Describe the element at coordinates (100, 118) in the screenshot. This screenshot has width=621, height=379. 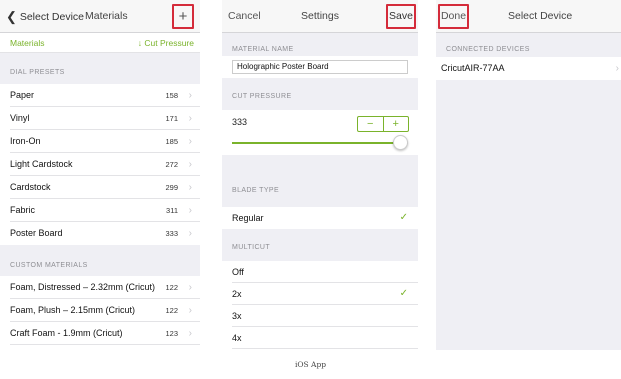
I see `dial-preset-row: Vinyl 171 ›` at that location.